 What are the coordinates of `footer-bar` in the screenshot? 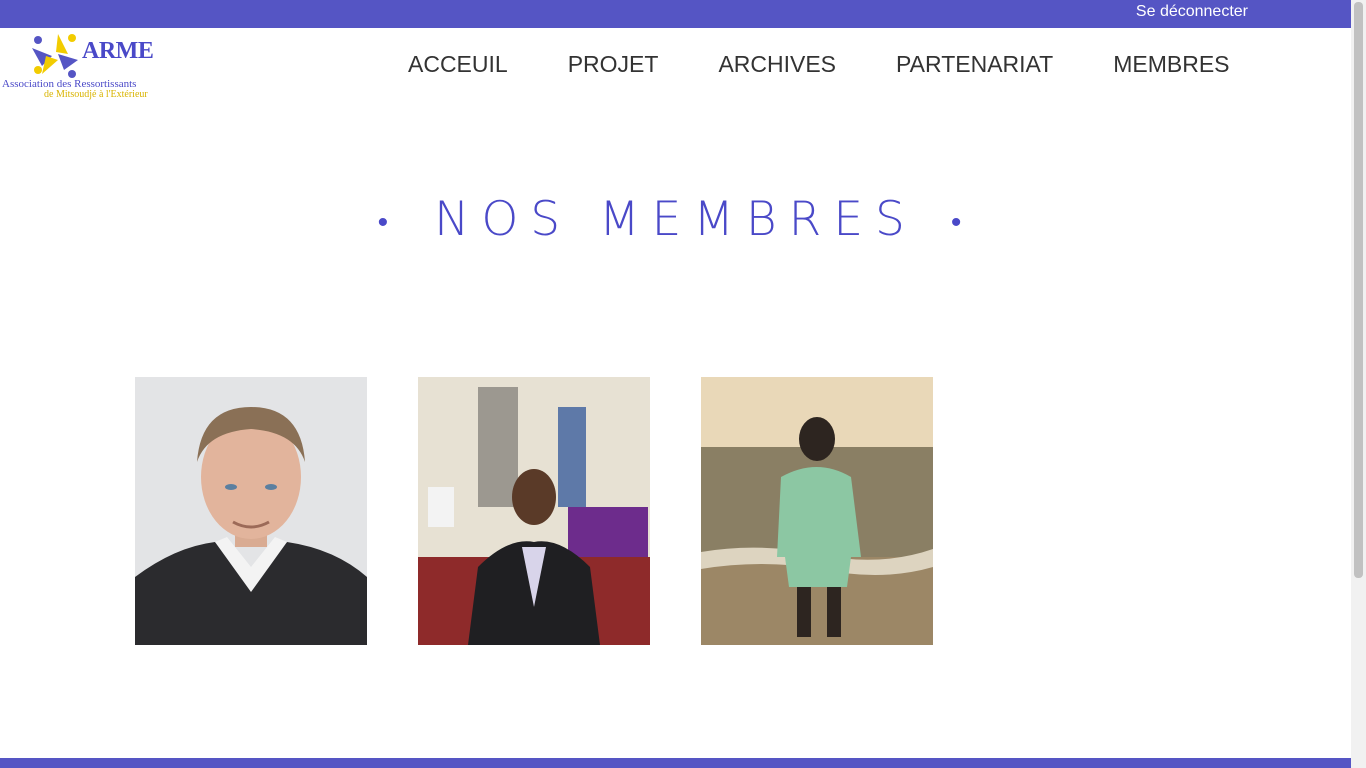 It's located at (675, 763).